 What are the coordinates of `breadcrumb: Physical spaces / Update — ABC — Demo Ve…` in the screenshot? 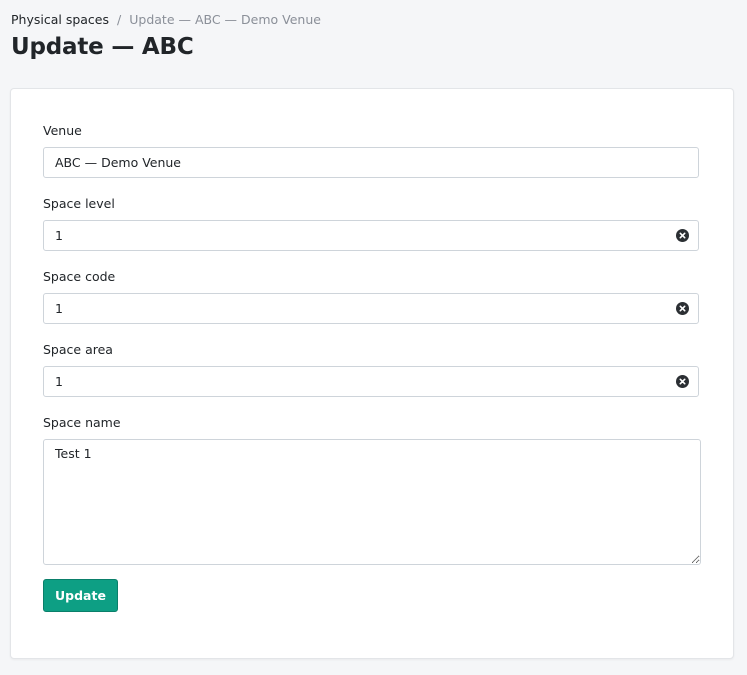 It's located at (166, 19).